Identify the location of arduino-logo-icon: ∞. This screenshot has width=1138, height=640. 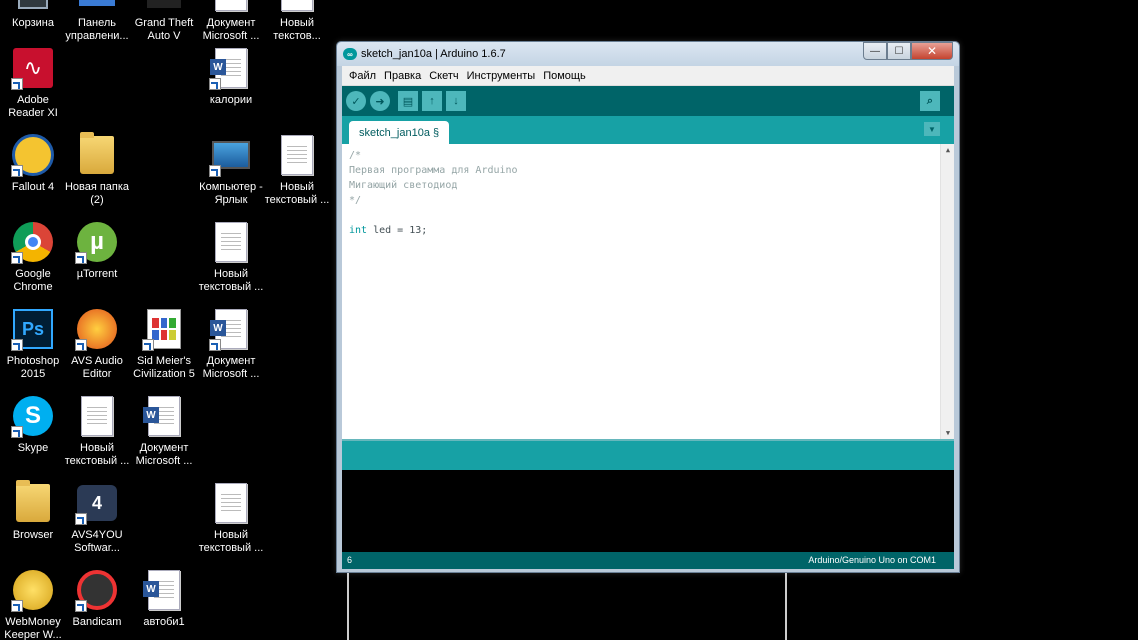
(350, 54).